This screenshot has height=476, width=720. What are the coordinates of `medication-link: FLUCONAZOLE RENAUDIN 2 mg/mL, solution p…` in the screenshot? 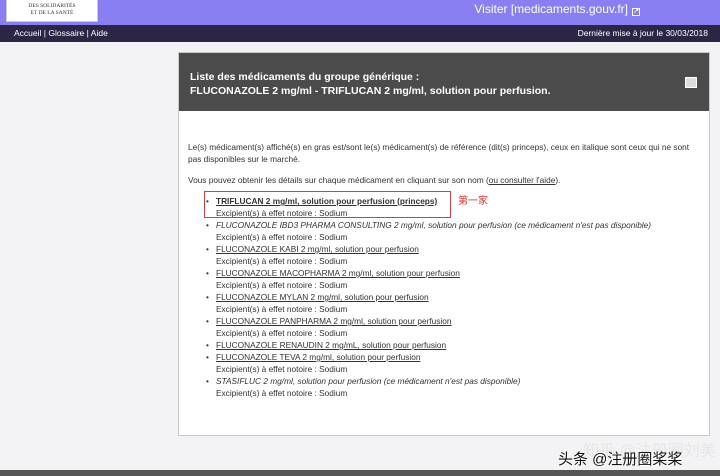 It's located at (331, 345).